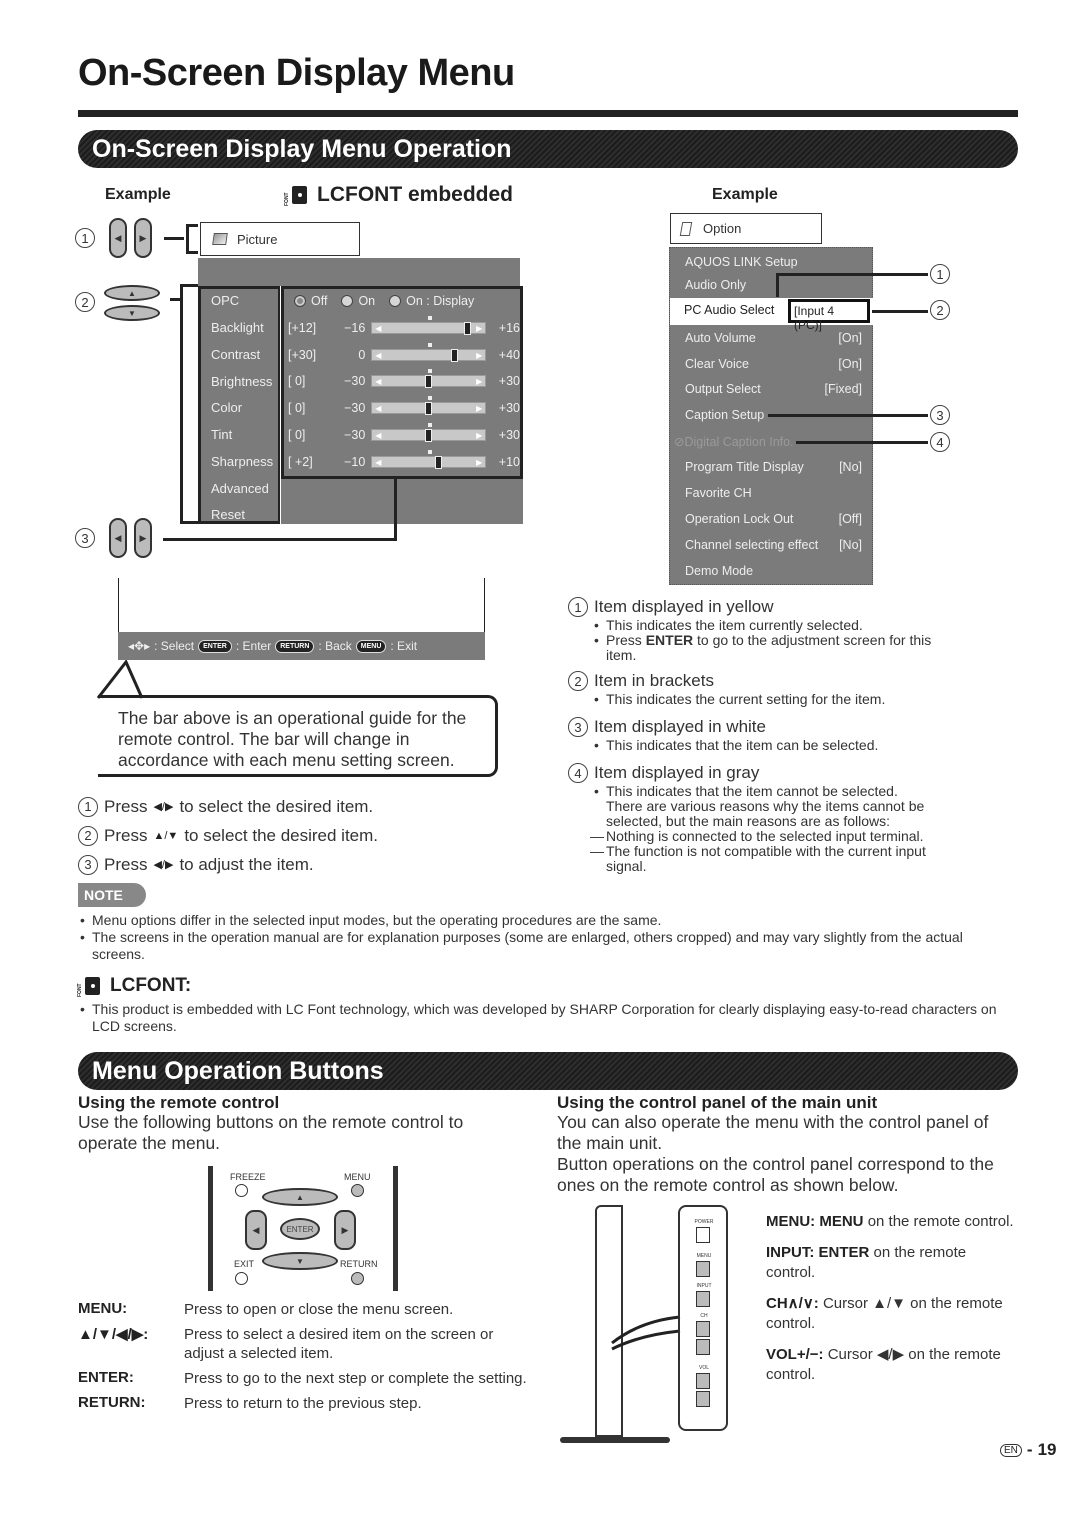 This screenshot has width=1080, height=1523. Describe the element at coordinates (302, 354) in the screenshot. I see `current-value: [+30]` at that location.